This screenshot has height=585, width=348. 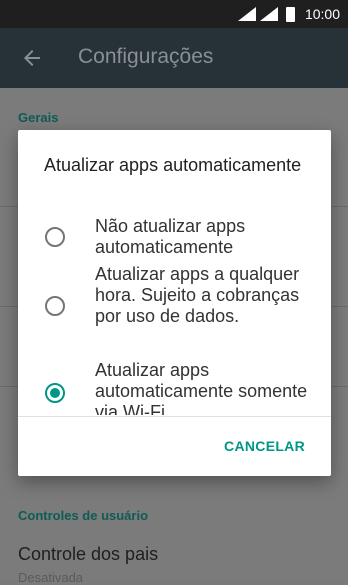 I want to click on section-header-user-controls: Controles de usuário, so click(x=83, y=515).